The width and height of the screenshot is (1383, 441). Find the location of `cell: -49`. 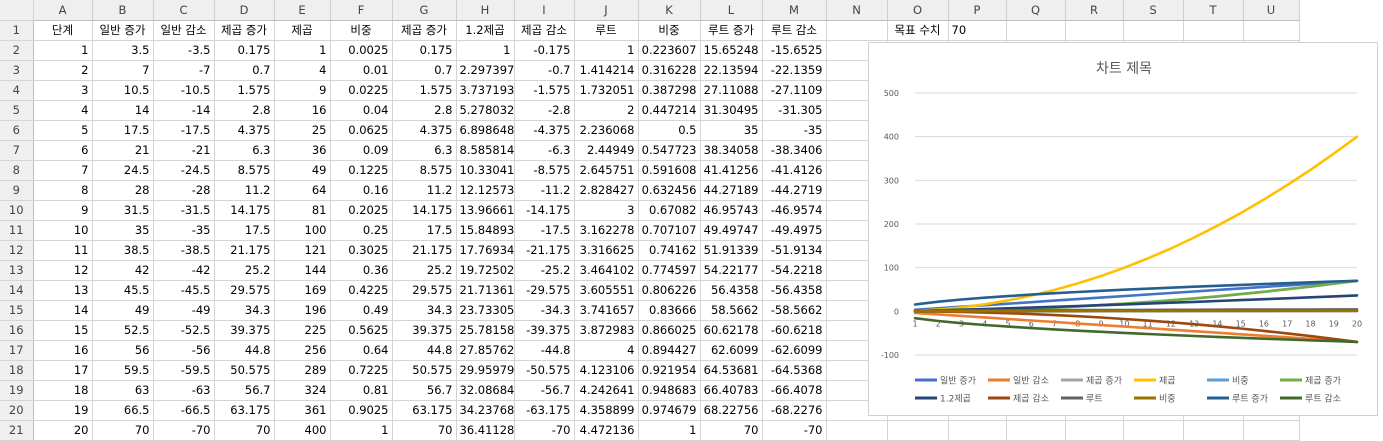

cell: -49 is located at coordinates (183, 310).